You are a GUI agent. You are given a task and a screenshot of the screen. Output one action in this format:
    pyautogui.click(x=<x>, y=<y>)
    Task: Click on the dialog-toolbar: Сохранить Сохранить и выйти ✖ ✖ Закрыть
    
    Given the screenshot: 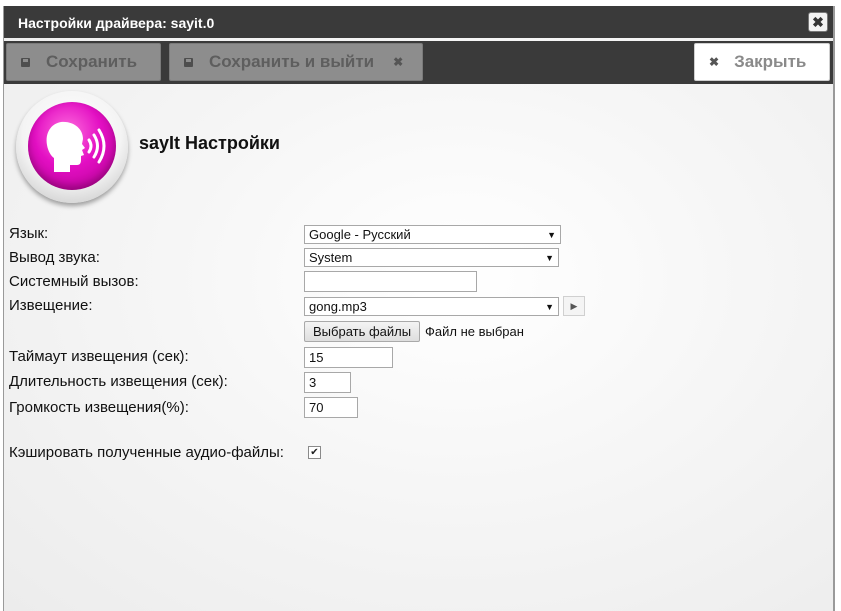 What is the action you would take?
    pyautogui.click(x=418, y=62)
    